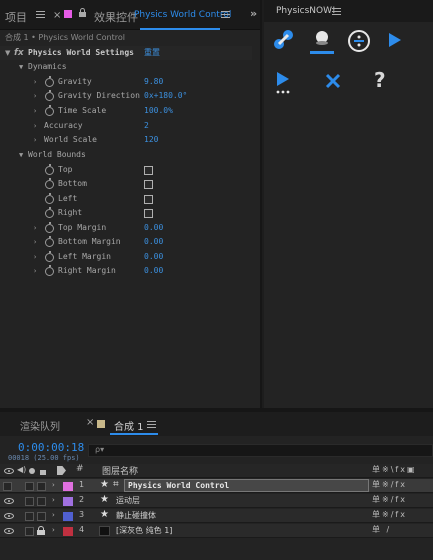 The image size is (433, 560). What do you see at coordinates (182, 15) in the screenshot?
I see `tab-effect-controls-name: Physics World Control` at bounding box center [182, 15].